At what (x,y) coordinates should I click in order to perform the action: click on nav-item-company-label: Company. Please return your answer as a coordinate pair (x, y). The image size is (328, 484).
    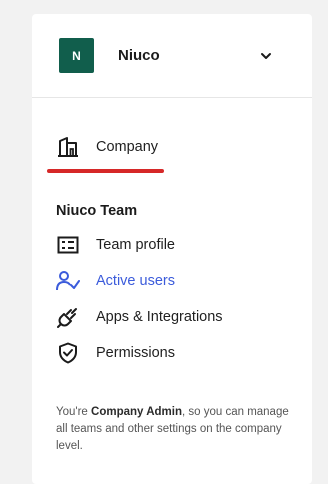
    Looking at the image, I should click on (127, 147).